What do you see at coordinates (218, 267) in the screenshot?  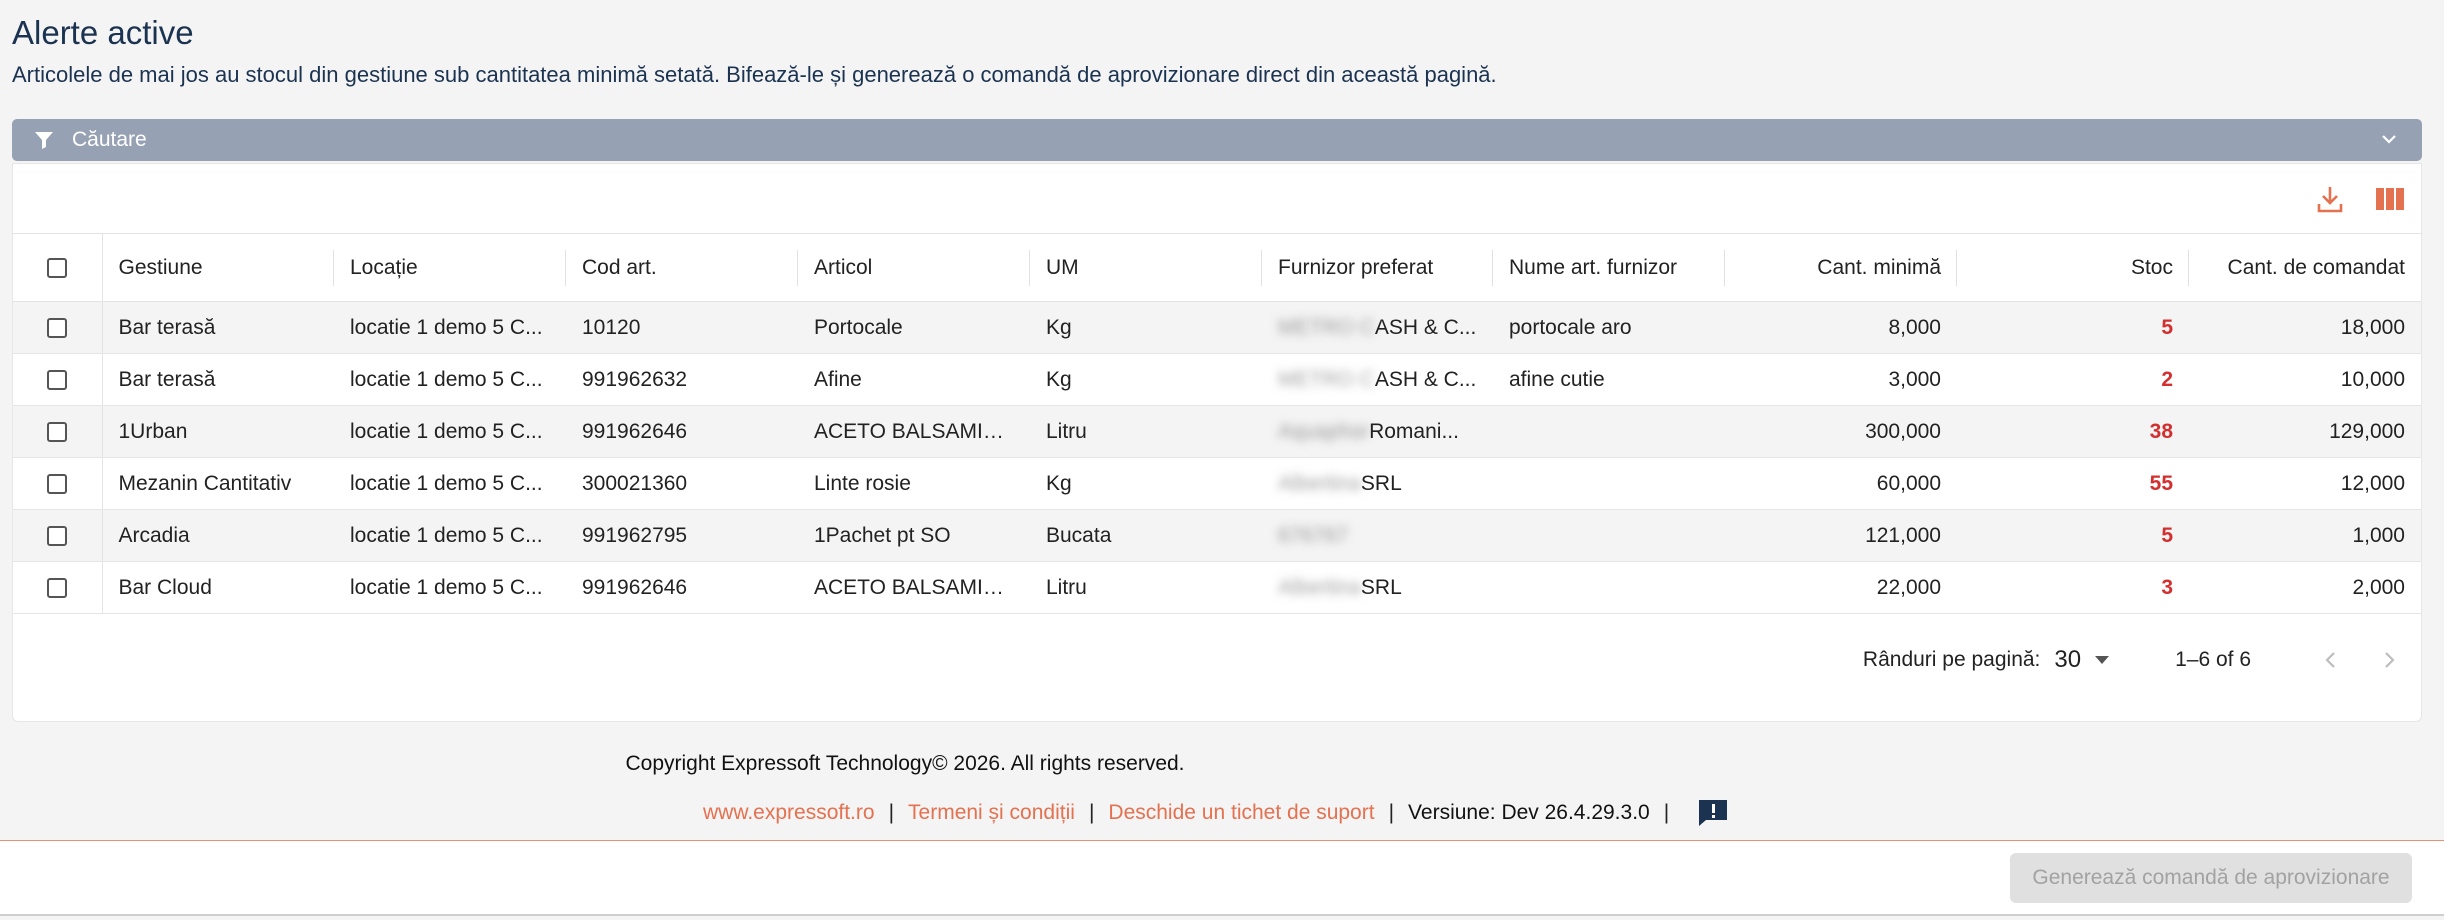 I see `column-header-gestiune: Gestiune` at bounding box center [218, 267].